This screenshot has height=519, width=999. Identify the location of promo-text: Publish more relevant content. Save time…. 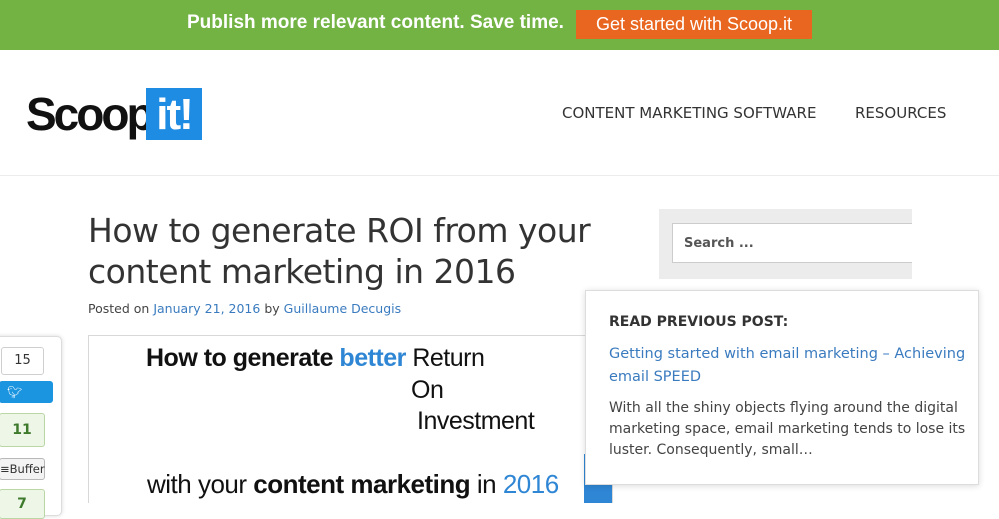
(375, 22).